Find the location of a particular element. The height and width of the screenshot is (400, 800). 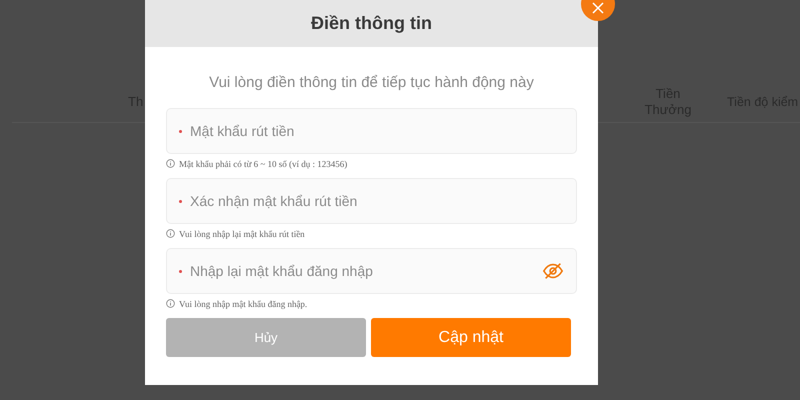

password-field: Xác nhận mật khẩu rút tiền is located at coordinates (371, 201).